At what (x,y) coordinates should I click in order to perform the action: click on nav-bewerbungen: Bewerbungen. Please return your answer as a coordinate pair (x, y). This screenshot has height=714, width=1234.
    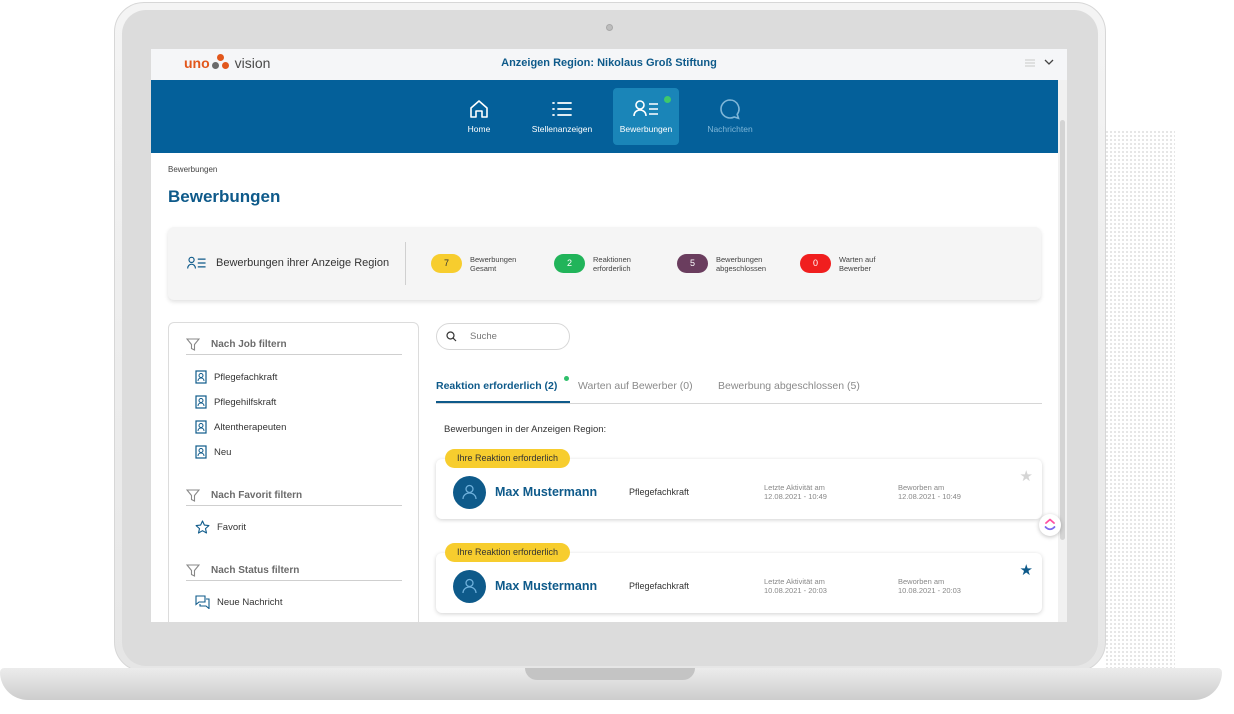
    Looking at the image, I should click on (646, 116).